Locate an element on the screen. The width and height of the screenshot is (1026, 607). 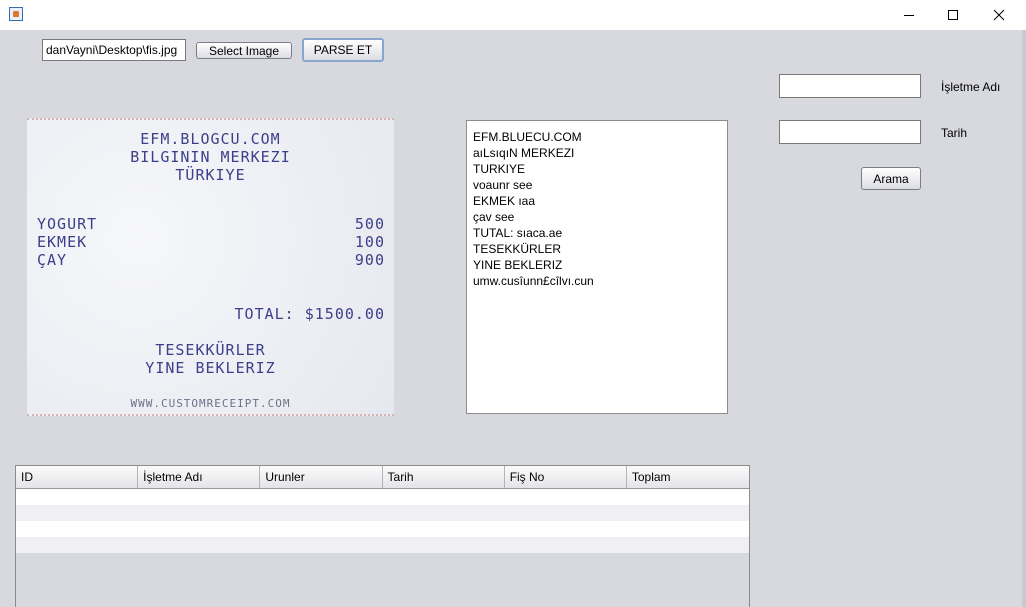
column-header-business-name: İşletme Adı is located at coordinates (199, 477).